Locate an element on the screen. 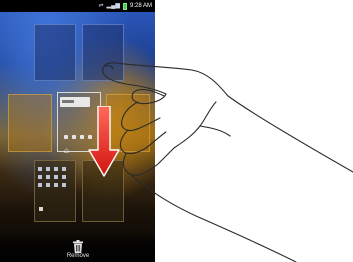  mini-app-grid is located at coordinates (52, 177).